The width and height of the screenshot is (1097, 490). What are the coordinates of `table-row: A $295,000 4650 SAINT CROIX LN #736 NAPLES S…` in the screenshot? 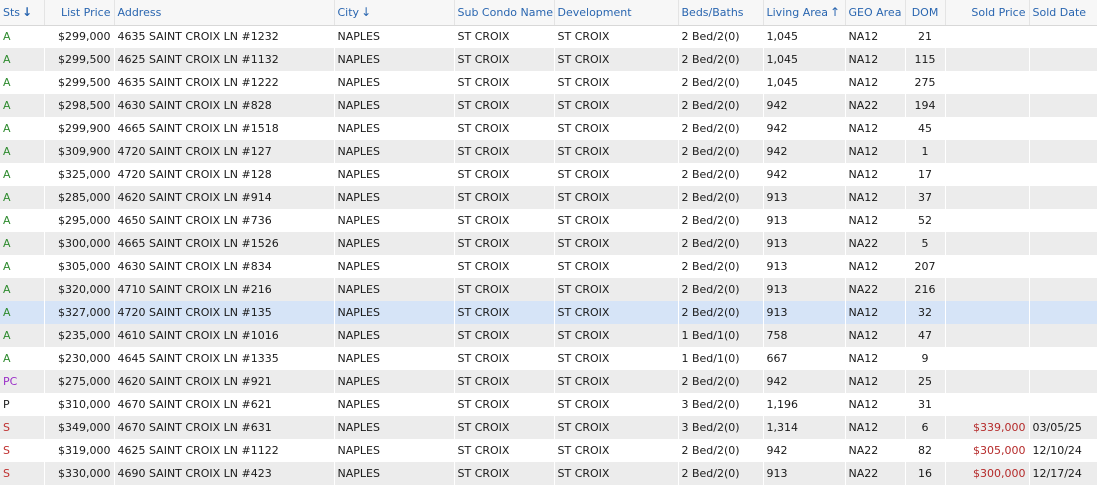 It's located at (548, 220).